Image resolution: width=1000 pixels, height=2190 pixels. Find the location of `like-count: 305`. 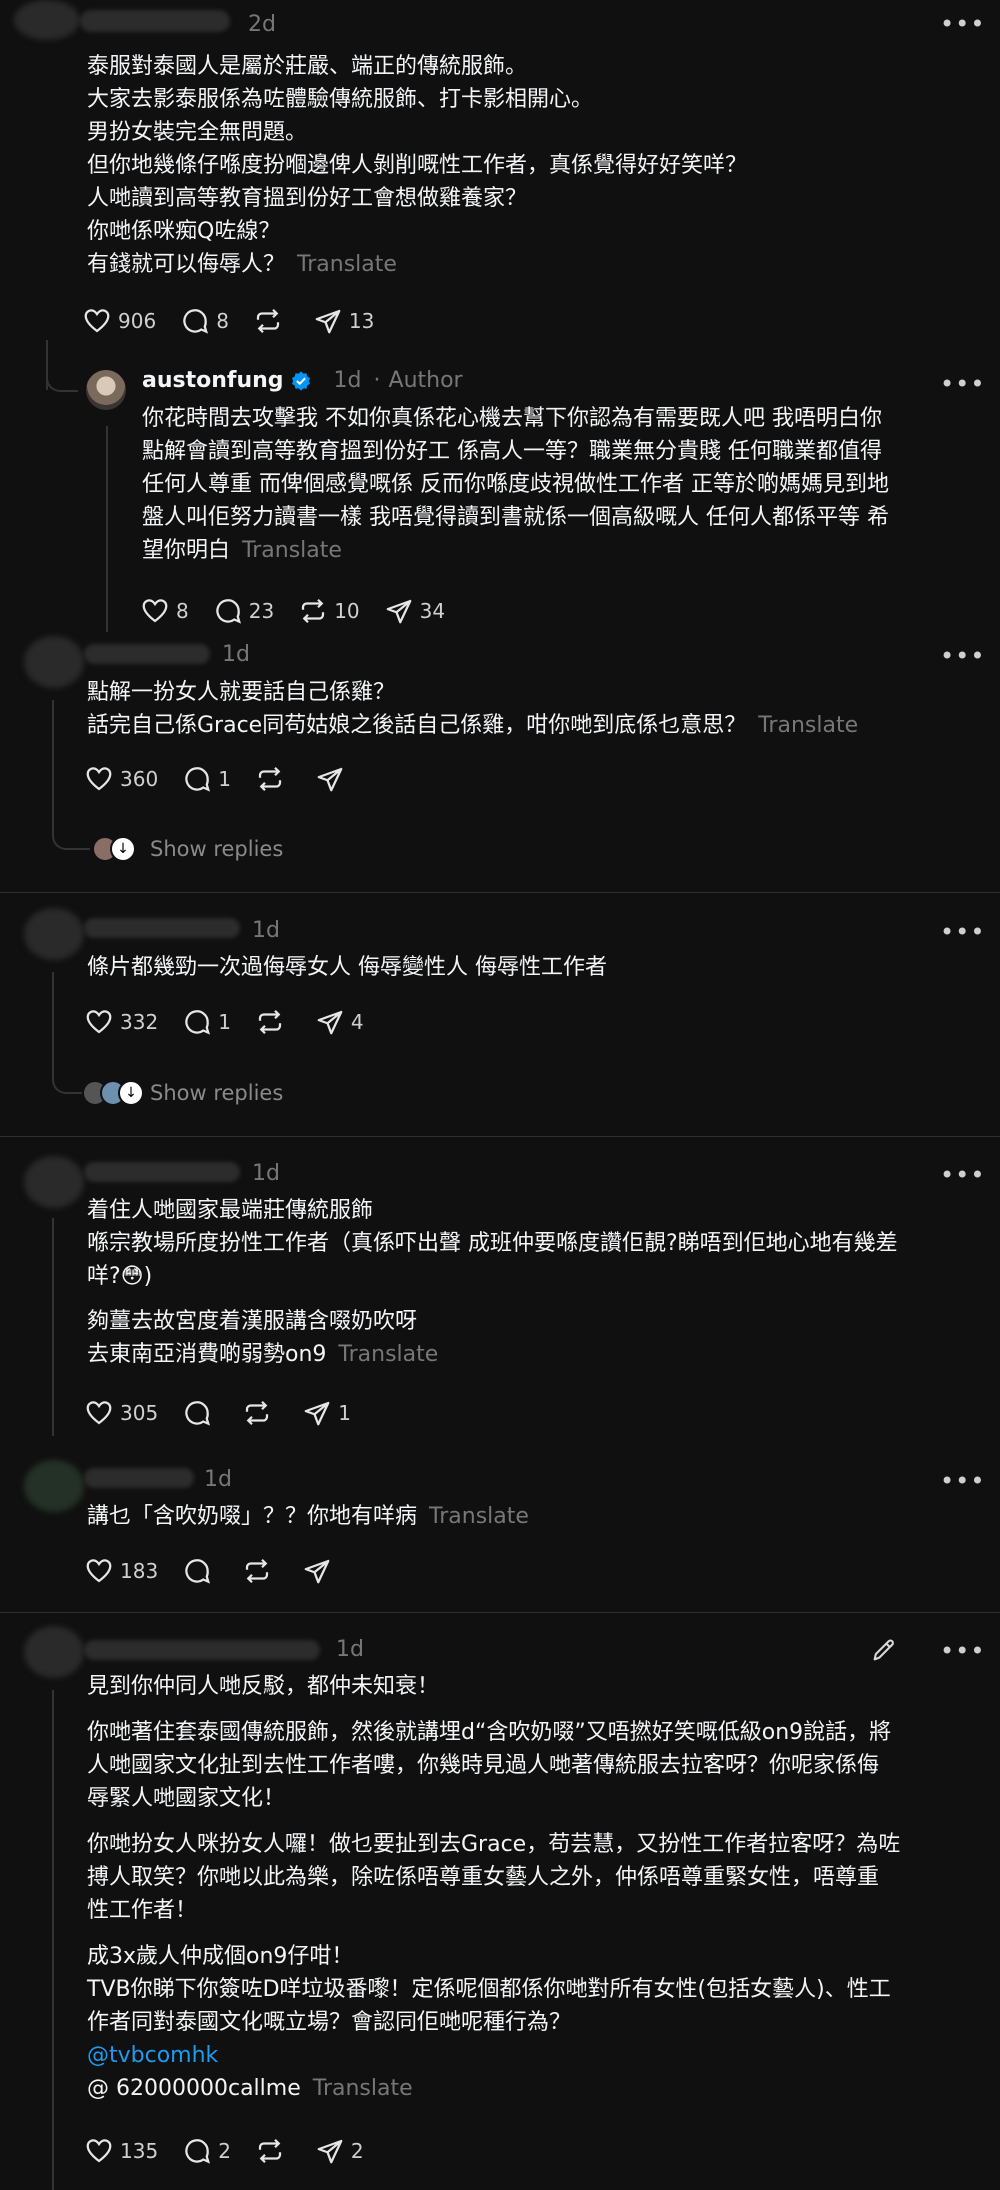

like-count: 305 is located at coordinates (139, 1413).